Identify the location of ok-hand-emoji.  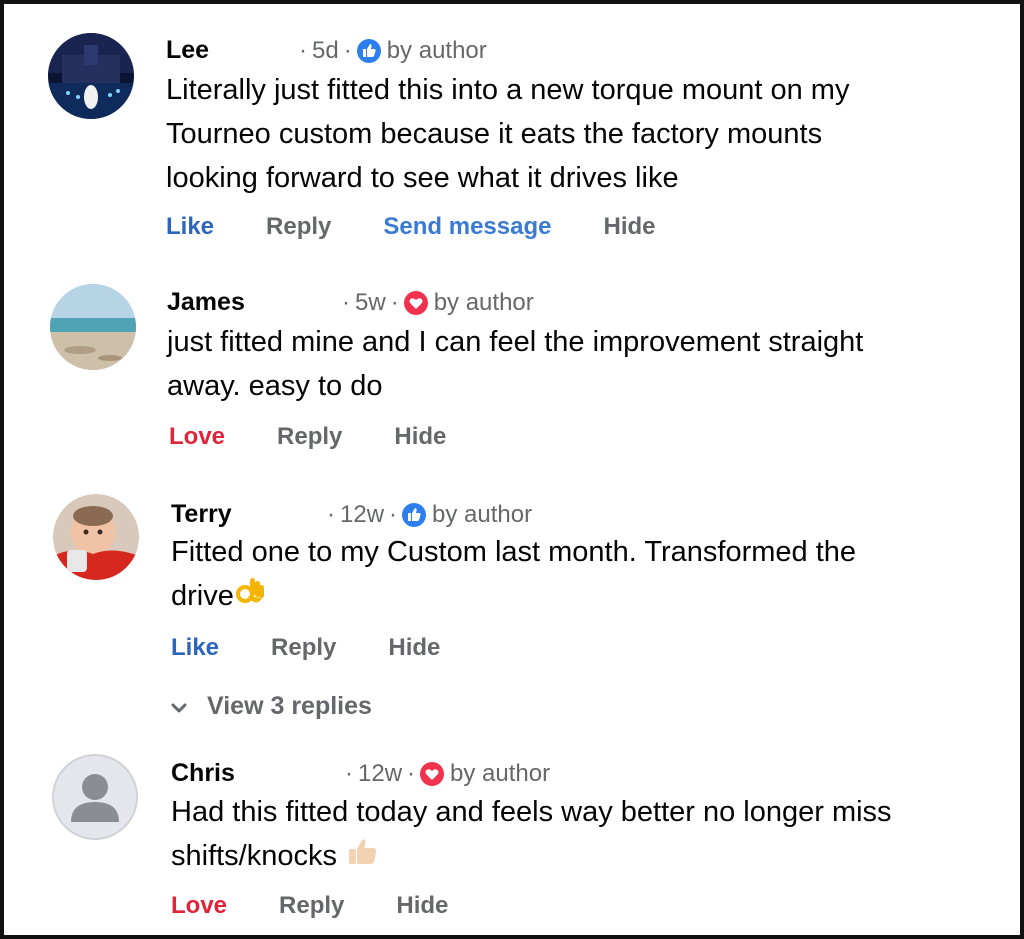
(250, 597).